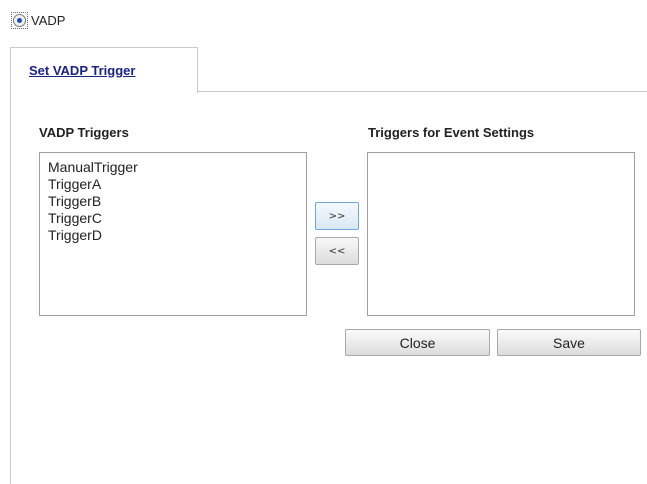  Describe the element at coordinates (84, 132) in the screenshot. I see `vadp-triggers-heading: VADP Triggers` at that location.